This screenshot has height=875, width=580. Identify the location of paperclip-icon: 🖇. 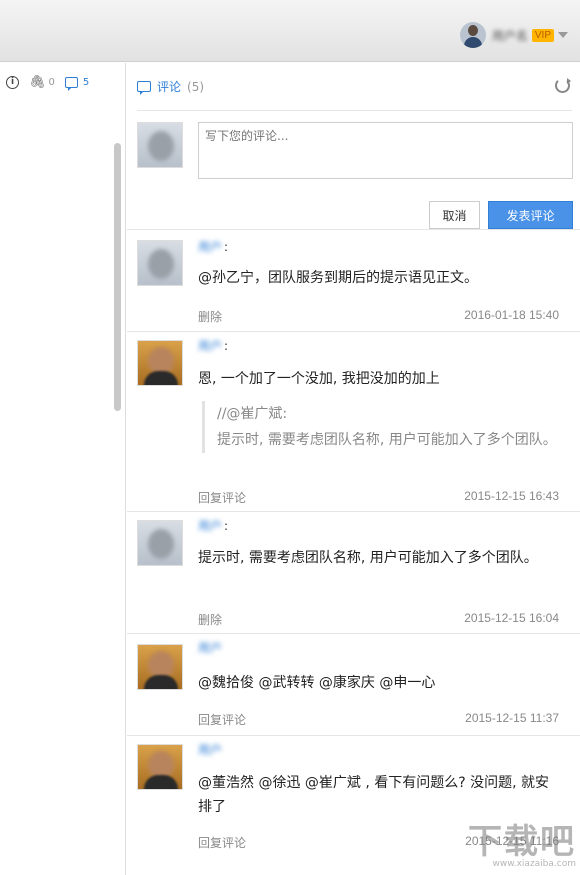
(37, 82).